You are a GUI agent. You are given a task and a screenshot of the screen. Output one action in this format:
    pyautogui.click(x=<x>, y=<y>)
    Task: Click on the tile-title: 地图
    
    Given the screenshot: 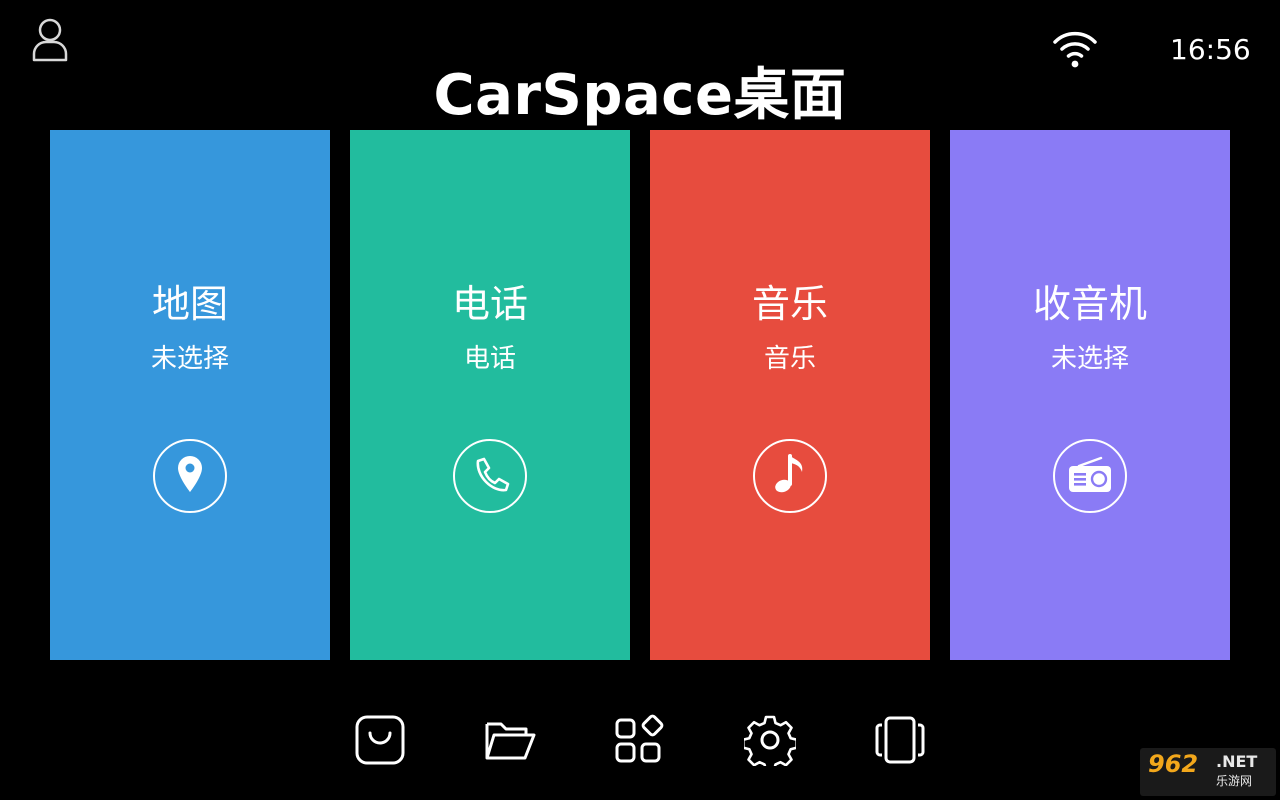 What is the action you would take?
    pyautogui.click(x=189, y=304)
    